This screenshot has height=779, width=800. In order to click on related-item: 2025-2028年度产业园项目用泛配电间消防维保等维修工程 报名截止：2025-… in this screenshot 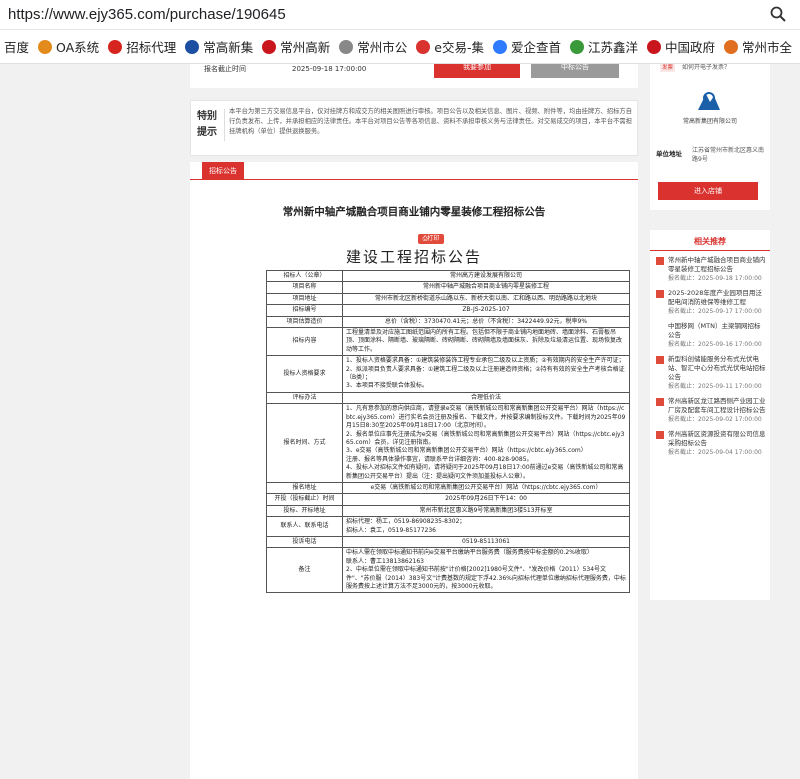, I will do `click(711, 302)`.